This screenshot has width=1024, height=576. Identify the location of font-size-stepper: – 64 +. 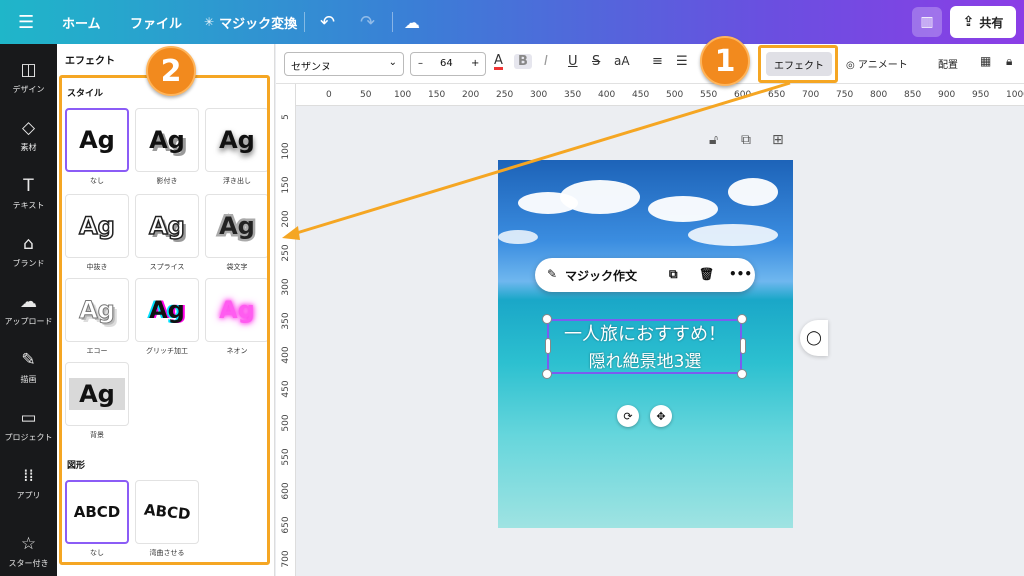
(448, 64).